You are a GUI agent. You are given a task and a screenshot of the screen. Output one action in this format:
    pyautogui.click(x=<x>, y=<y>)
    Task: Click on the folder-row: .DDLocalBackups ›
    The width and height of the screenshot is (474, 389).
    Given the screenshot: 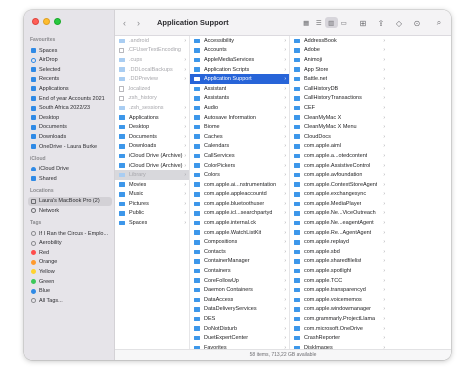 What is the action you would take?
    pyautogui.click(x=152, y=70)
    